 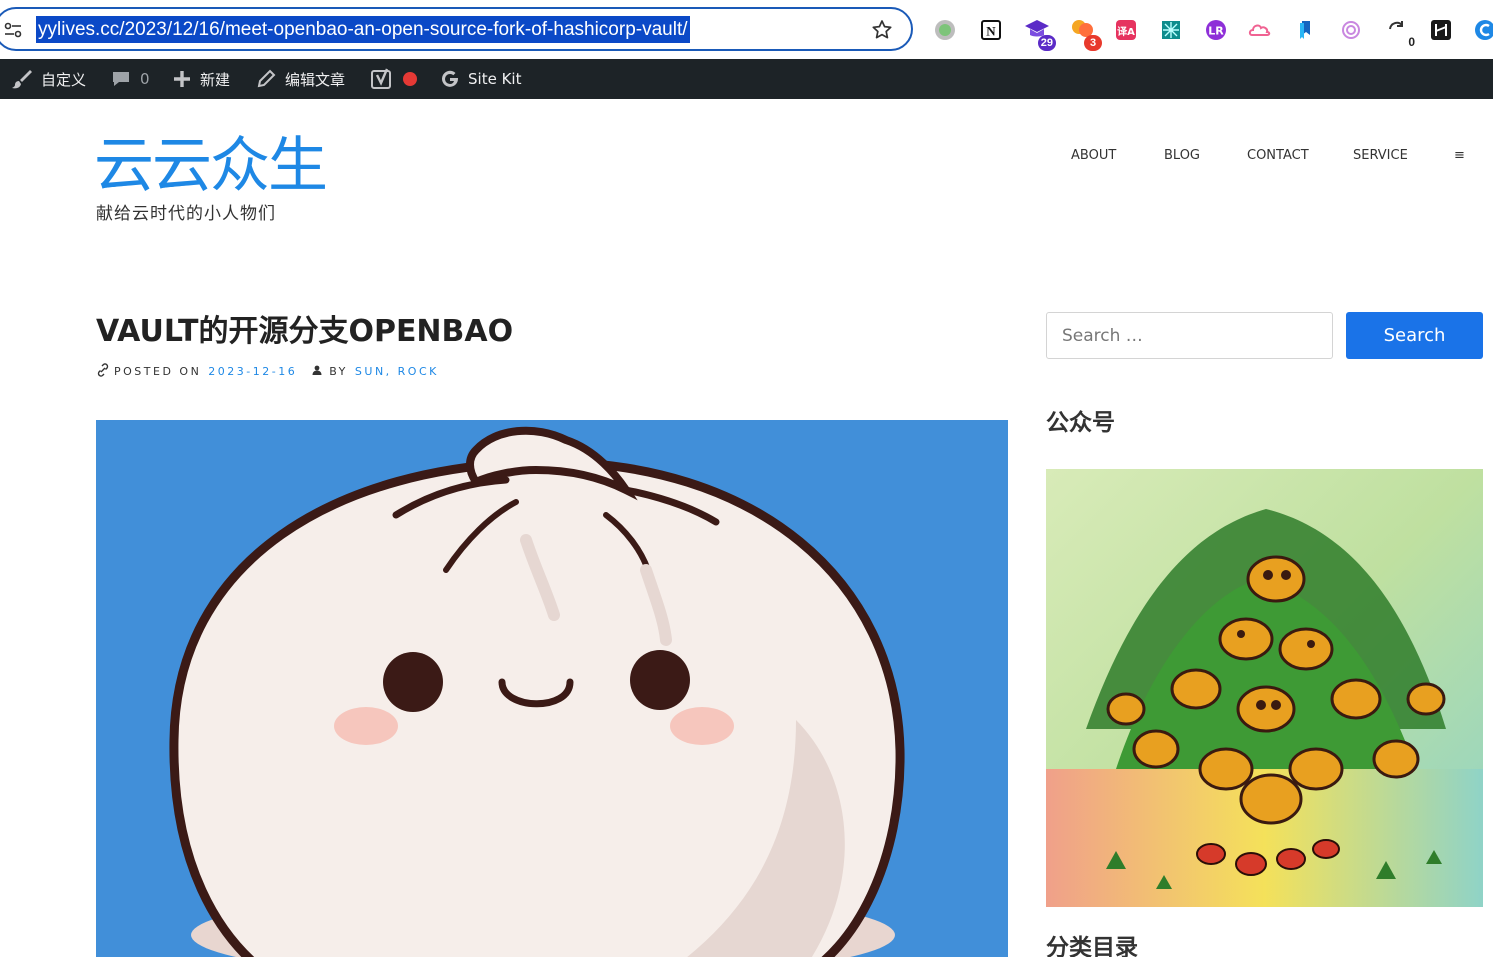 I want to click on c-extension-icon, so click(x=1481, y=30).